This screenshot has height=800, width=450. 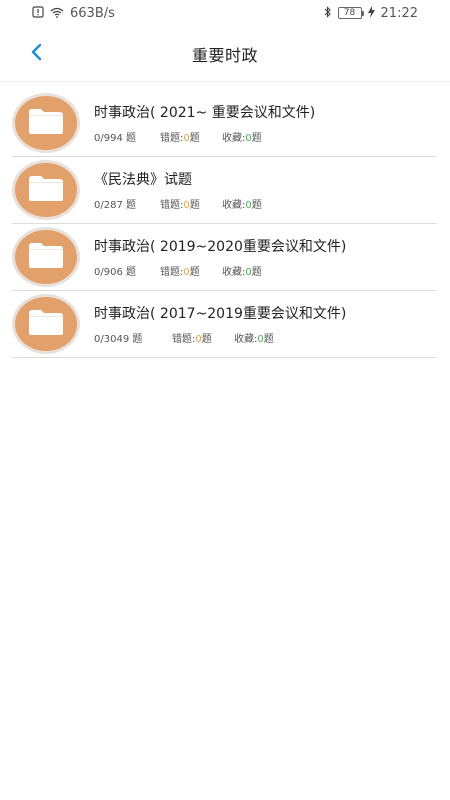 I want to click on chevron-left-icon, so click(x=36, y=54).